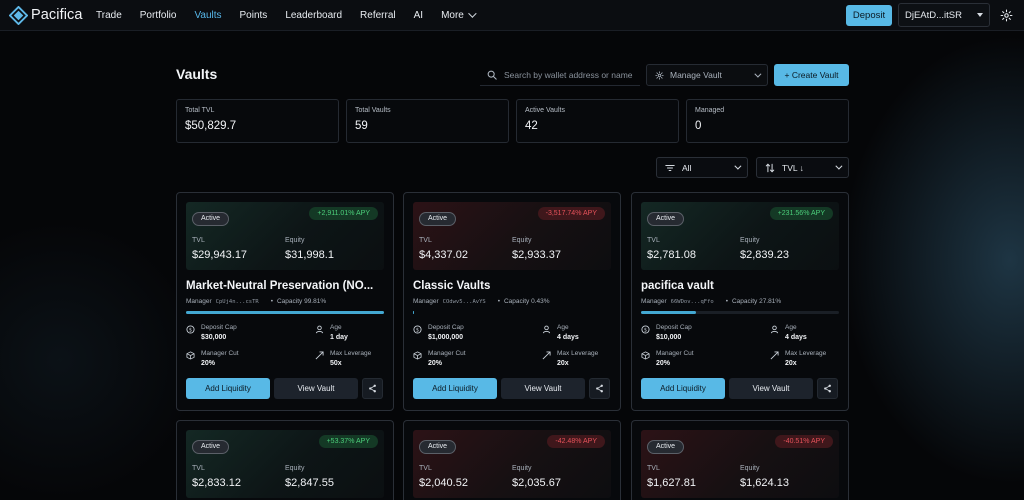  I want to click on wallet-selector: DjEAtD...itSR, so click(944, 15).